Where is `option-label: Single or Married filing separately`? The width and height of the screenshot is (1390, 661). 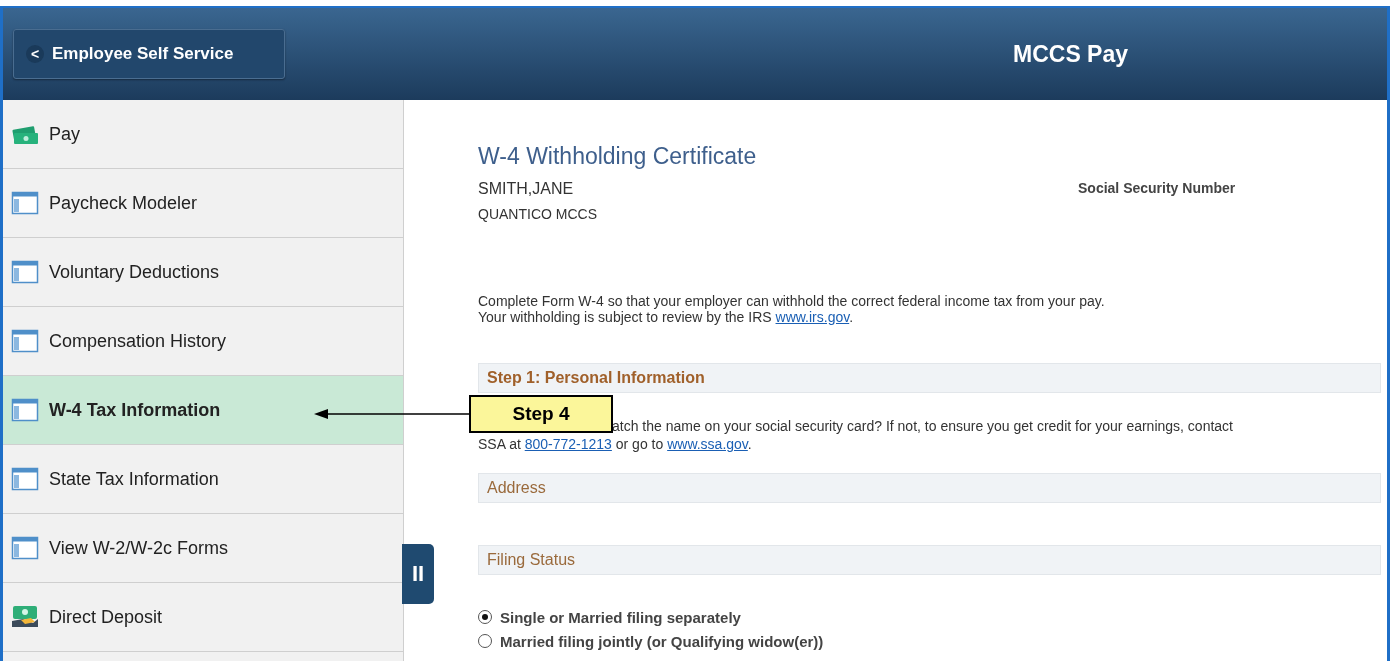 option-label: Single or Married filing separately is located at coordinates (620, 617).